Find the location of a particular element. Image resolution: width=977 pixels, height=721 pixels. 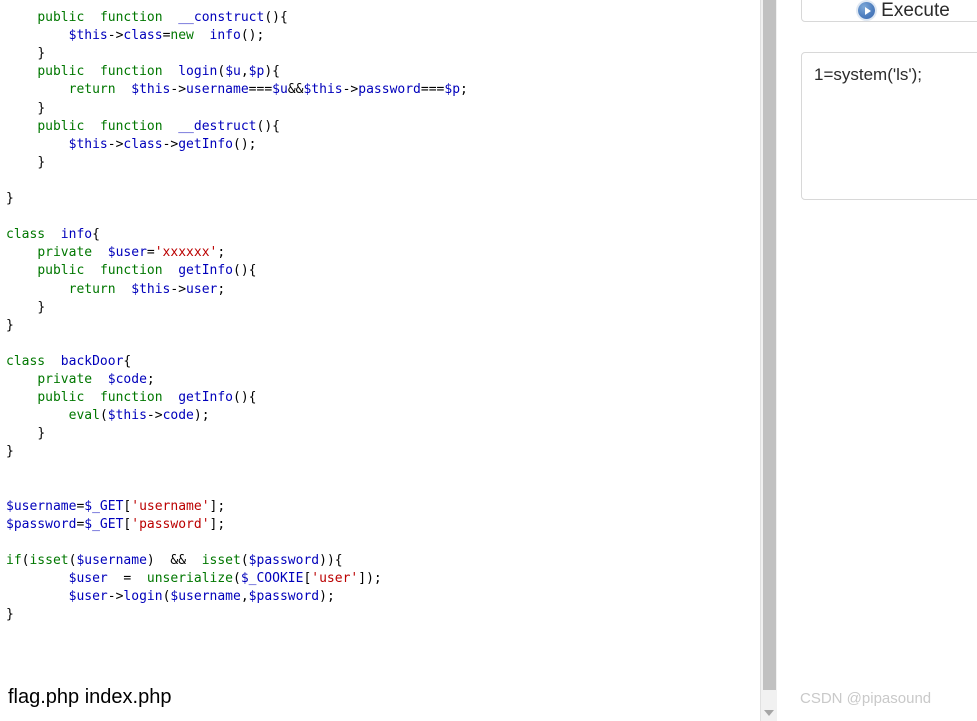

code-pane-scrollbar is located at coordinates (768, 360).